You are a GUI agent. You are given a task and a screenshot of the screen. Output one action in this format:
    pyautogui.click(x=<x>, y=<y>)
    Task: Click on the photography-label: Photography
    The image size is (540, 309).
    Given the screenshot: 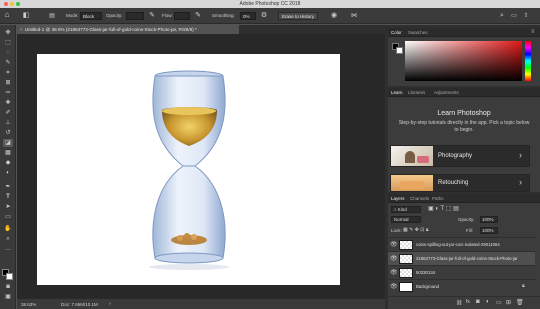 What is the action you would take?
    pyautogui.click(x=455, y=156)
    